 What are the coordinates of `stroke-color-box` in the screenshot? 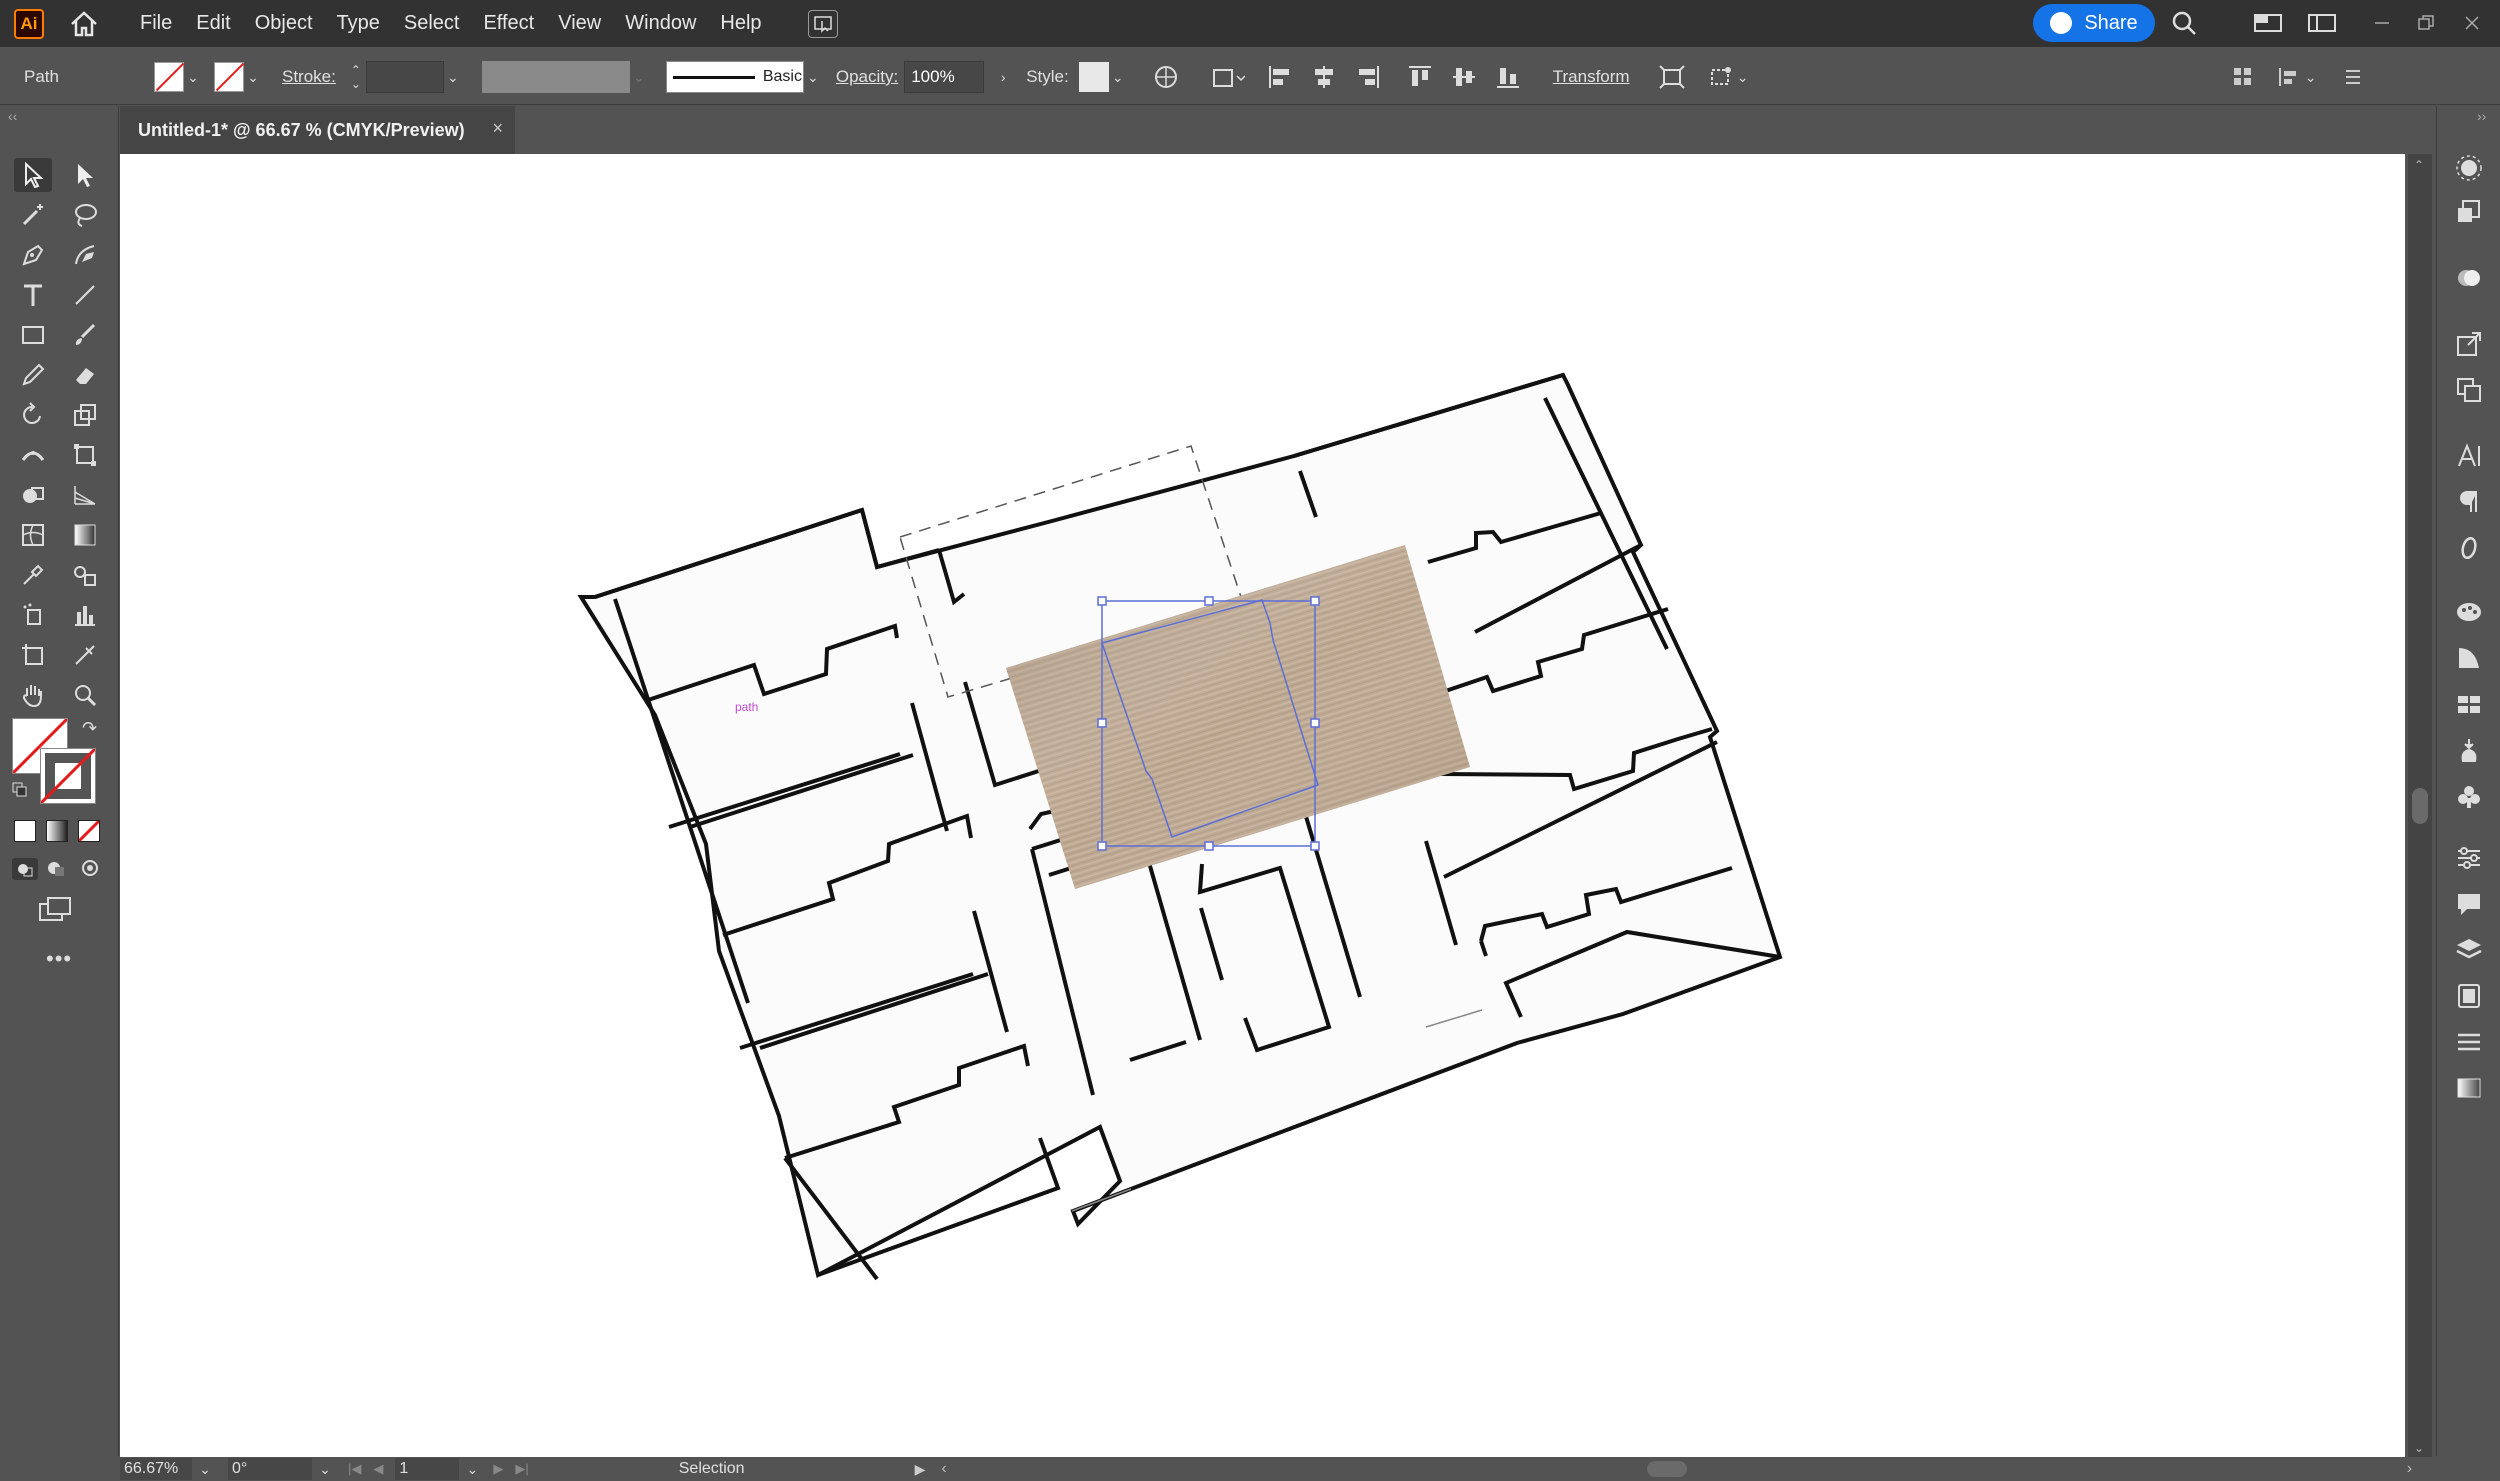 It's located at (68, 776).